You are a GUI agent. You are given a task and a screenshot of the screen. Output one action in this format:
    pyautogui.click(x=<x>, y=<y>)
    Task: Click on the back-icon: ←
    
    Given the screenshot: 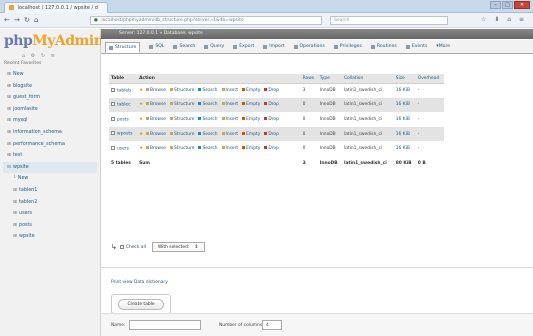 What is the action you would take?
    pyautogui.click(x=7, y=20)
    